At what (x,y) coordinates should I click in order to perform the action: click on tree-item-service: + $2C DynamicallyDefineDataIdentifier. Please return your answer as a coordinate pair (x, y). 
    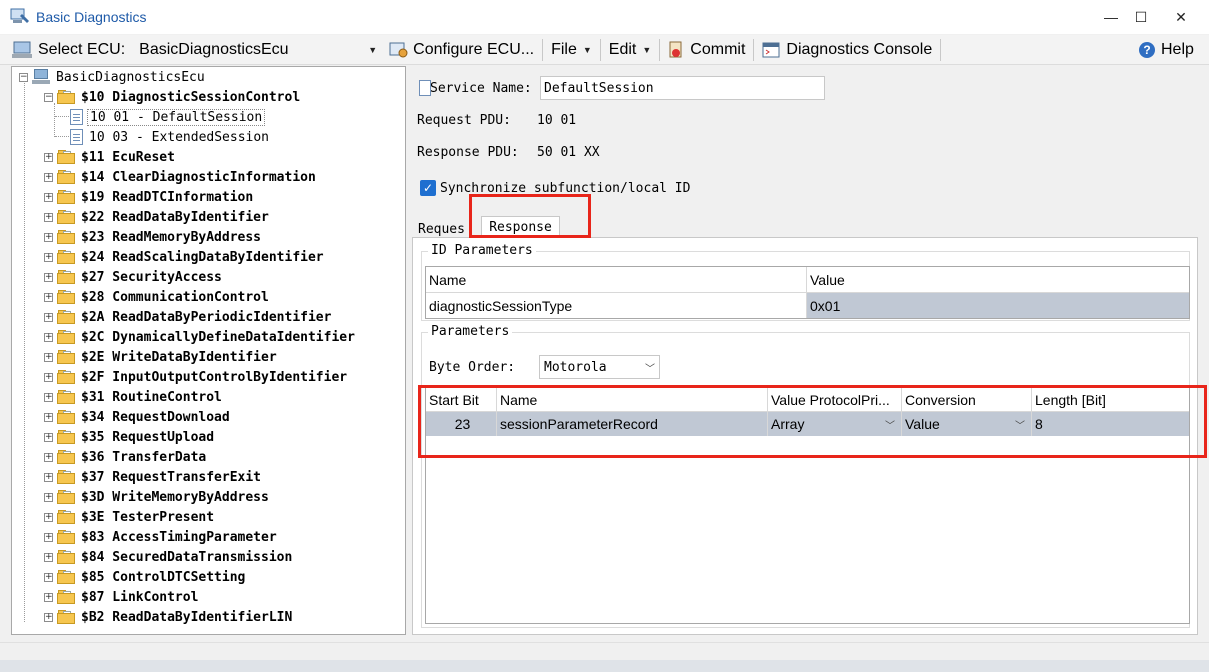
    Looking at the image, I should click on (199, 337).